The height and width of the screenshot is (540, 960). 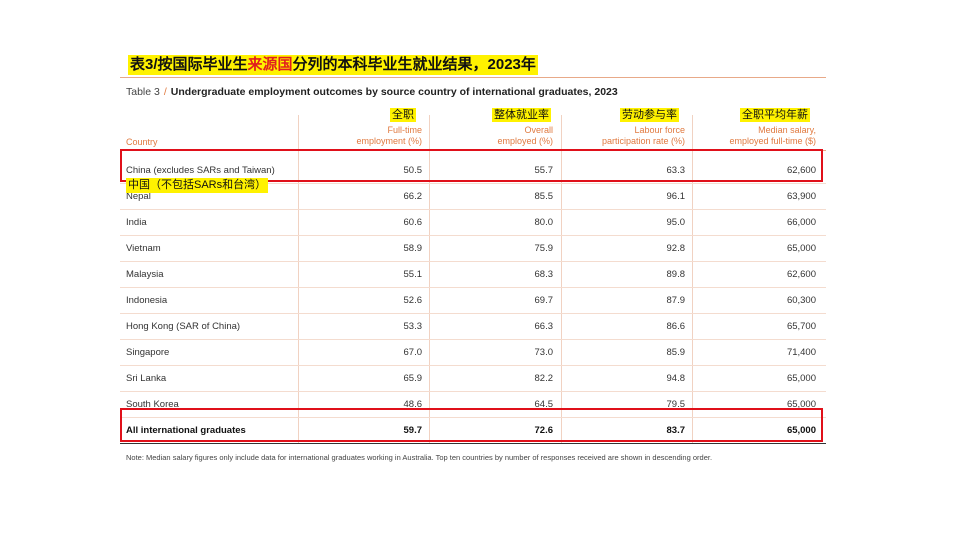 What do you see at coordinates (525, 141) in the screenshot?
I see `column-2-header-line2: employed (%)` at bounding box center [525, 141].